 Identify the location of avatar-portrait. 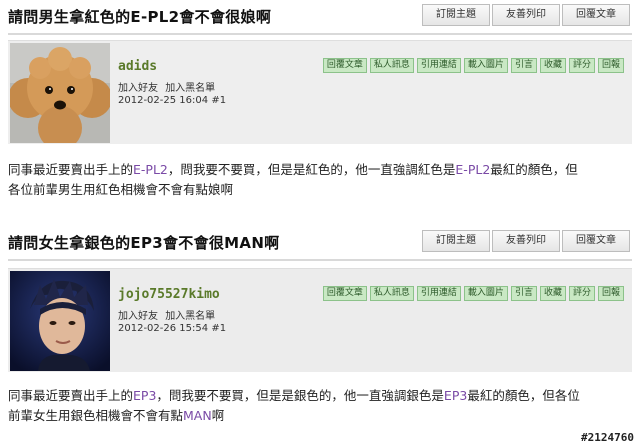
(60, 321).